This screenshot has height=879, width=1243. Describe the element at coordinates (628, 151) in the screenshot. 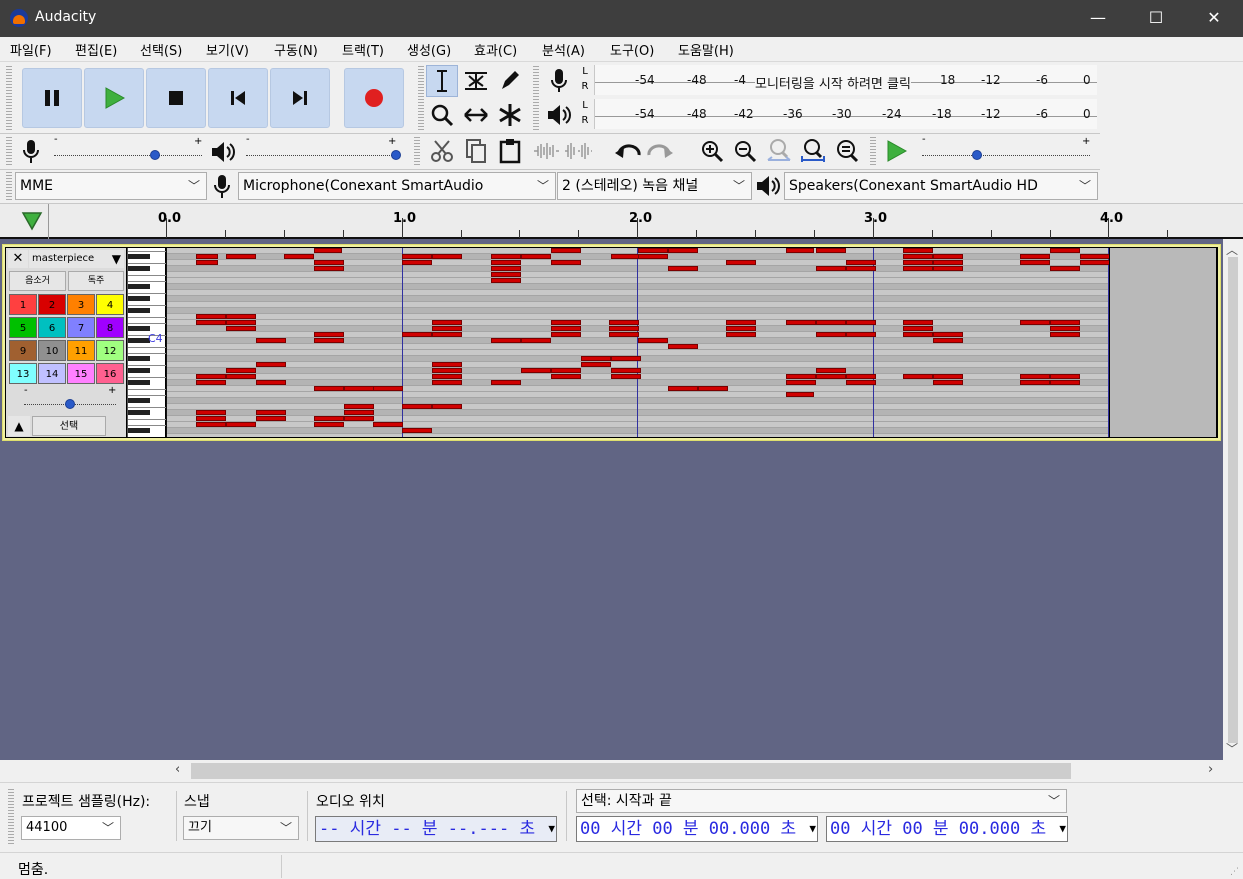

I see `undo-button` at that location.